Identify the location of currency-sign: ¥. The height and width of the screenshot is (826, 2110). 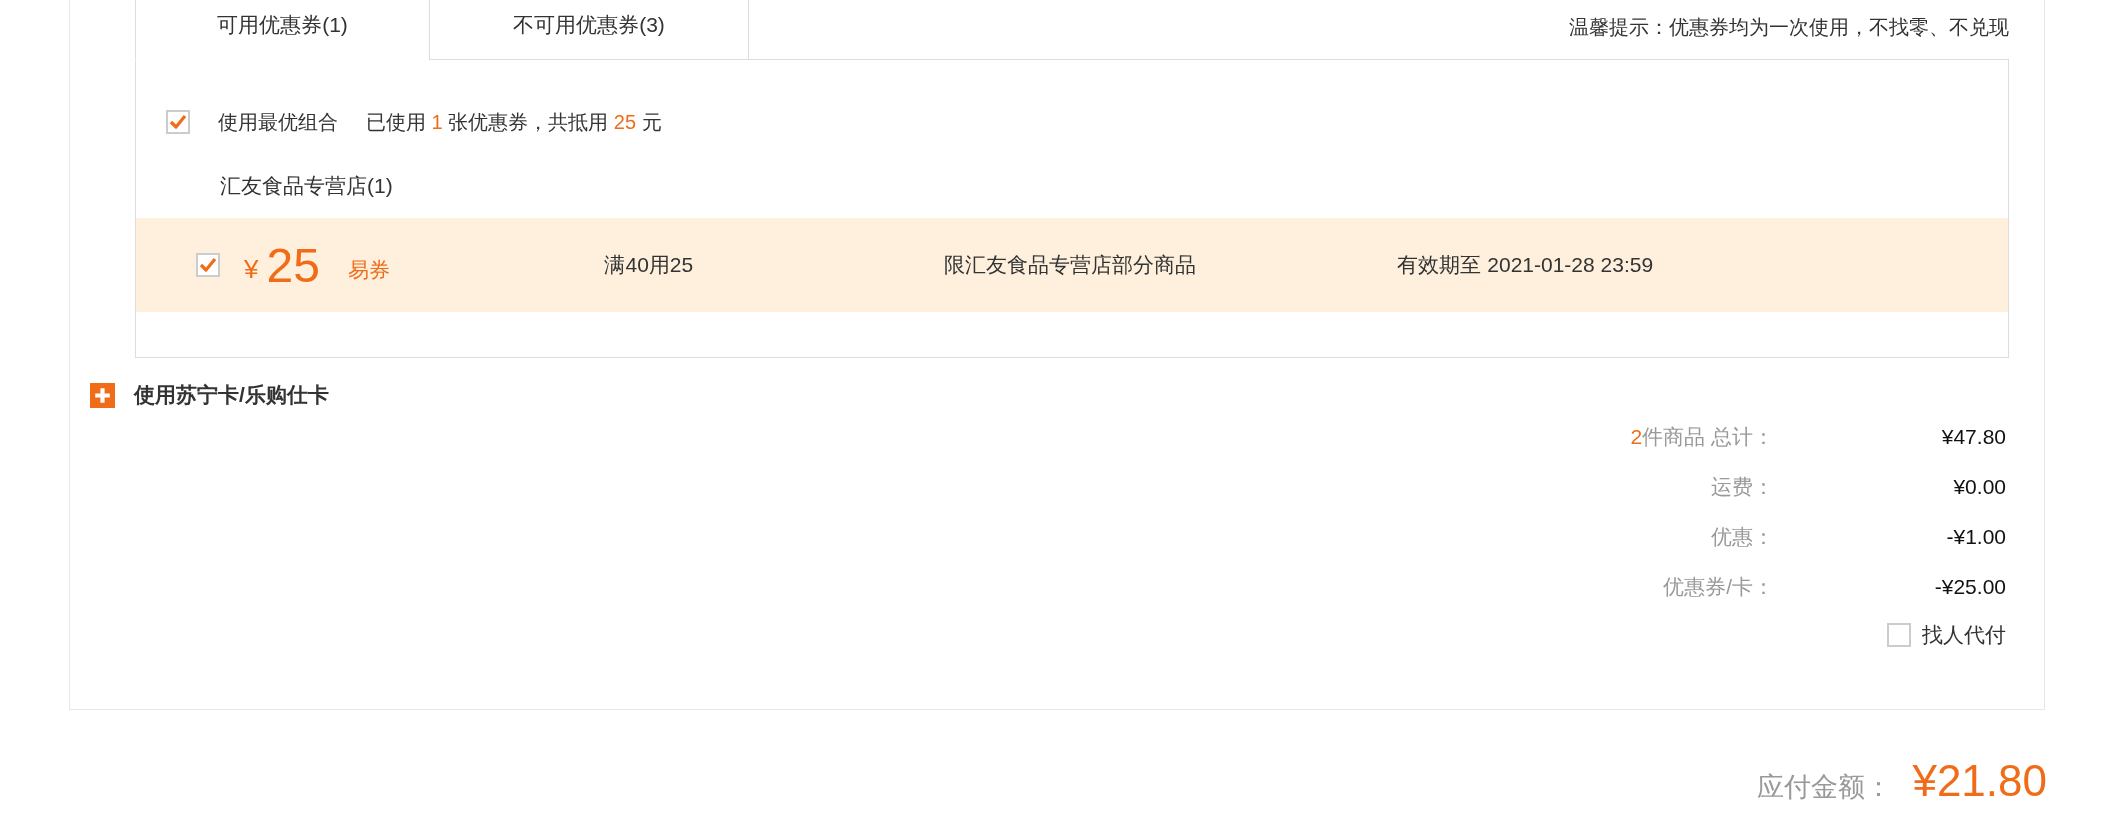
(251, 269).